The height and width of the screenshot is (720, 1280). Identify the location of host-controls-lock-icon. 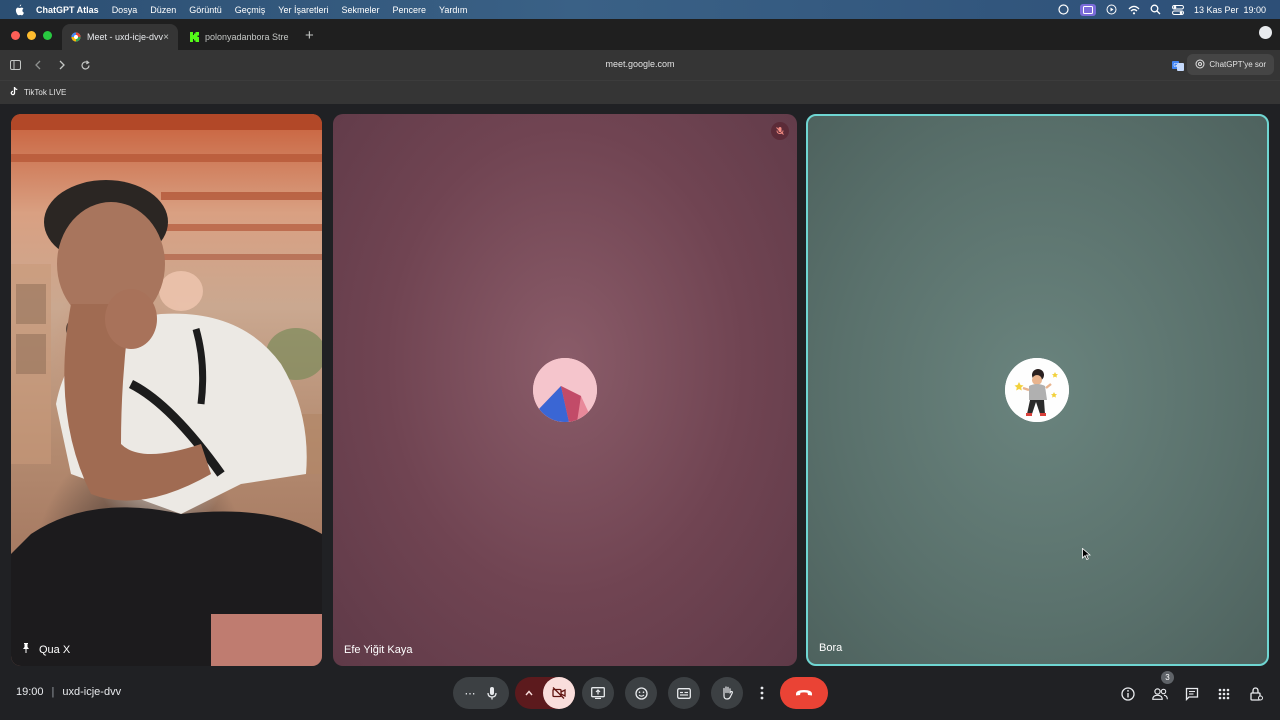
(1256, 694).